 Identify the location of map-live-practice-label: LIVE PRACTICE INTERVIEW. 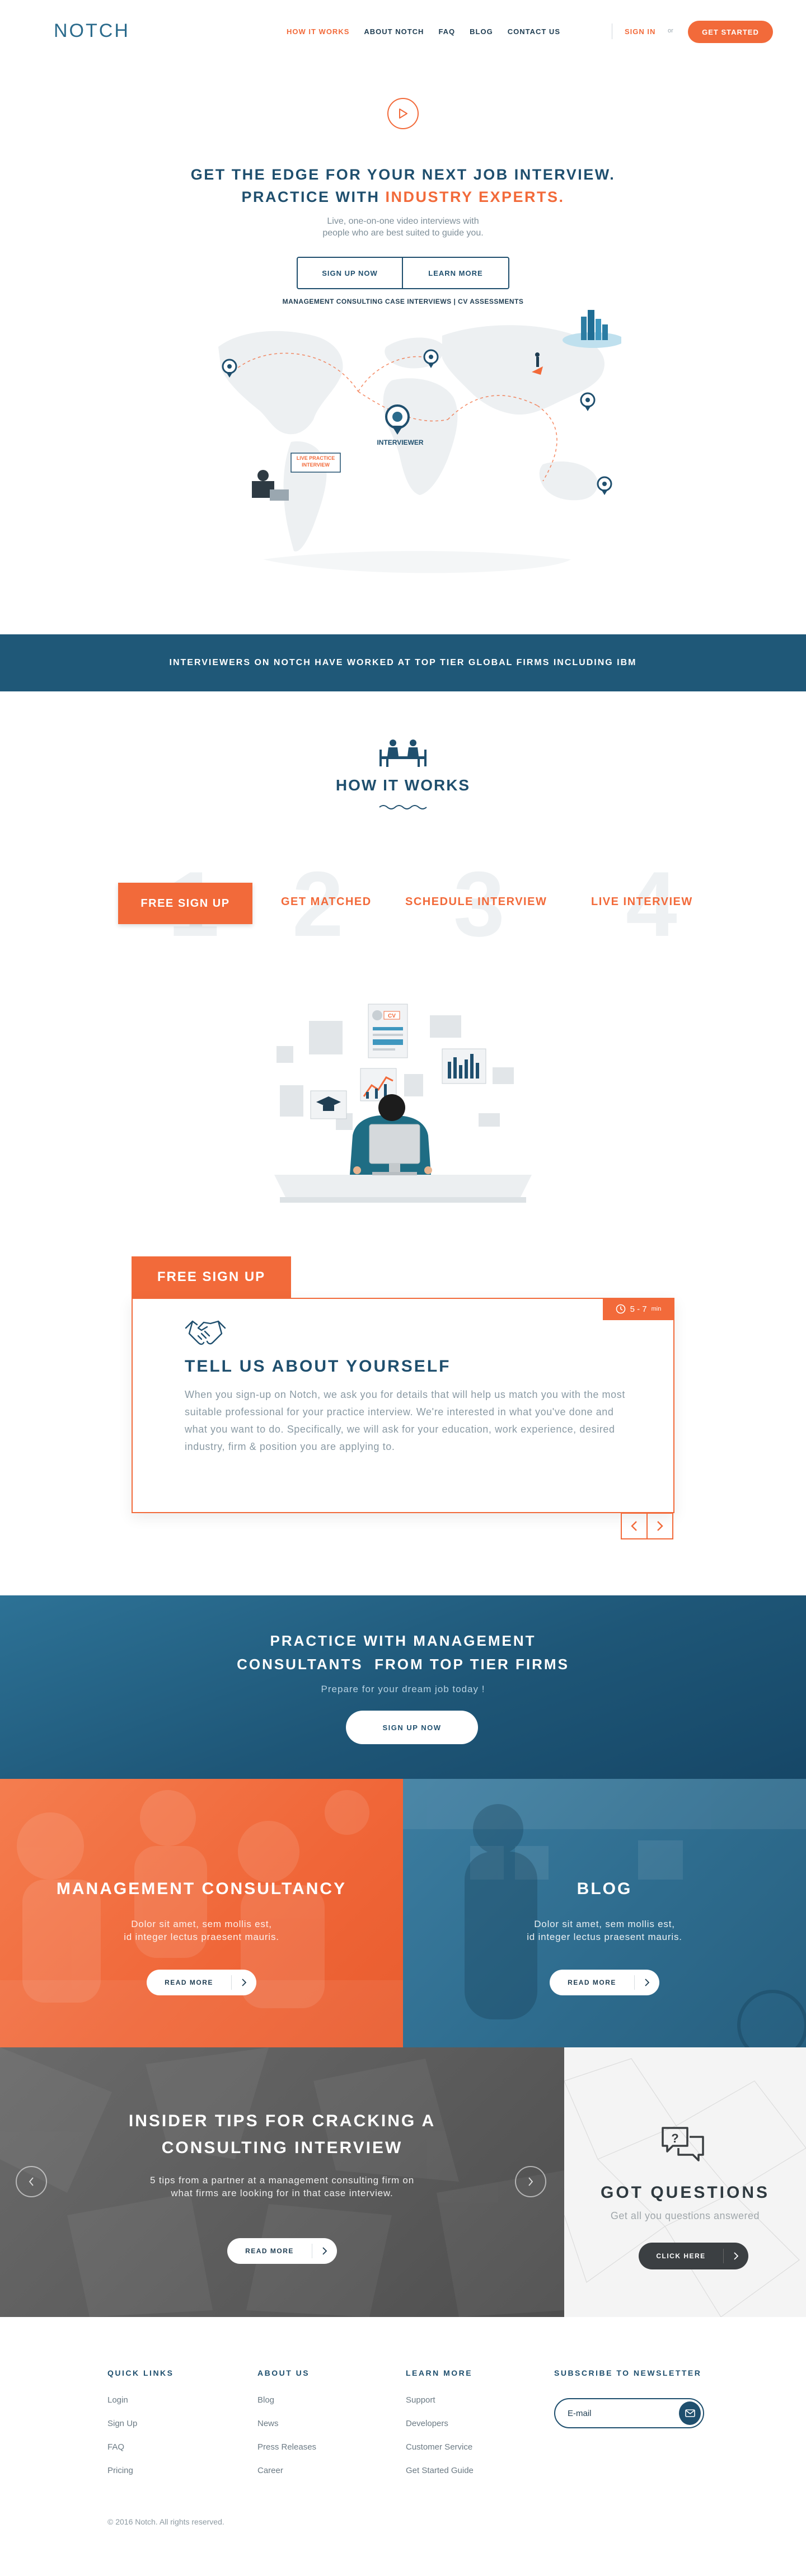
(315, 461).